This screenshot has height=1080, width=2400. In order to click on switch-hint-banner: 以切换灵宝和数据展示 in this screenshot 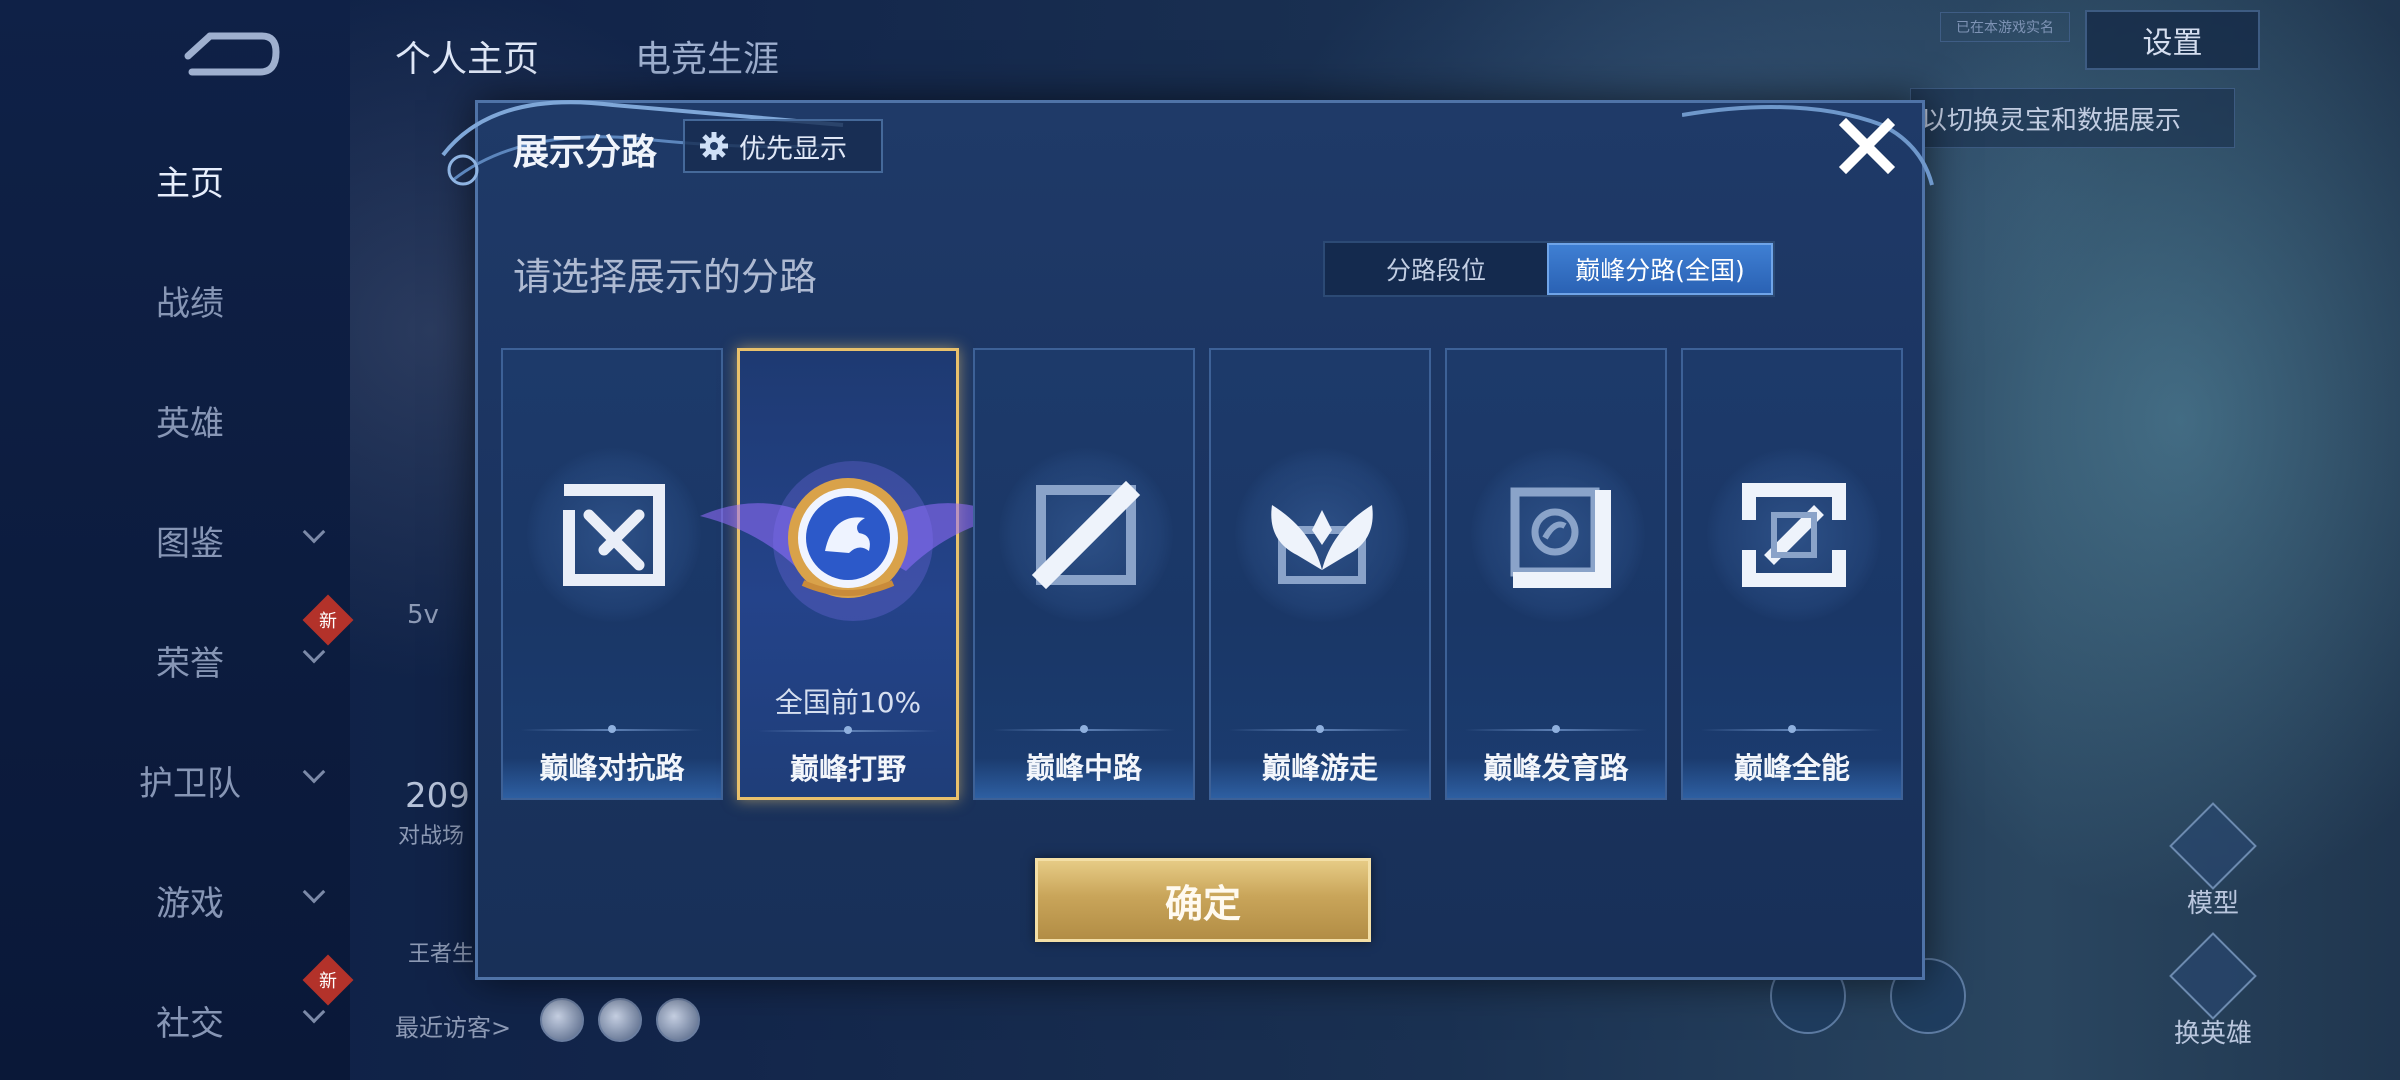, I will do `click(2072, 118)`.